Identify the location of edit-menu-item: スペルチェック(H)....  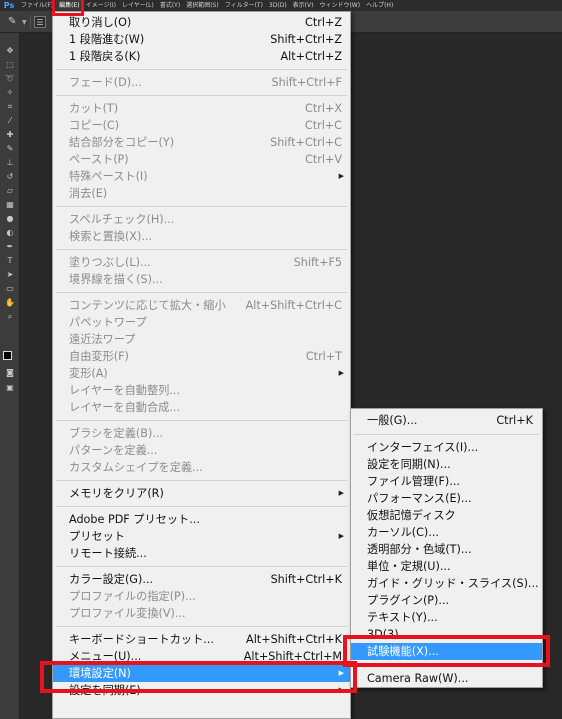
(201, 219).